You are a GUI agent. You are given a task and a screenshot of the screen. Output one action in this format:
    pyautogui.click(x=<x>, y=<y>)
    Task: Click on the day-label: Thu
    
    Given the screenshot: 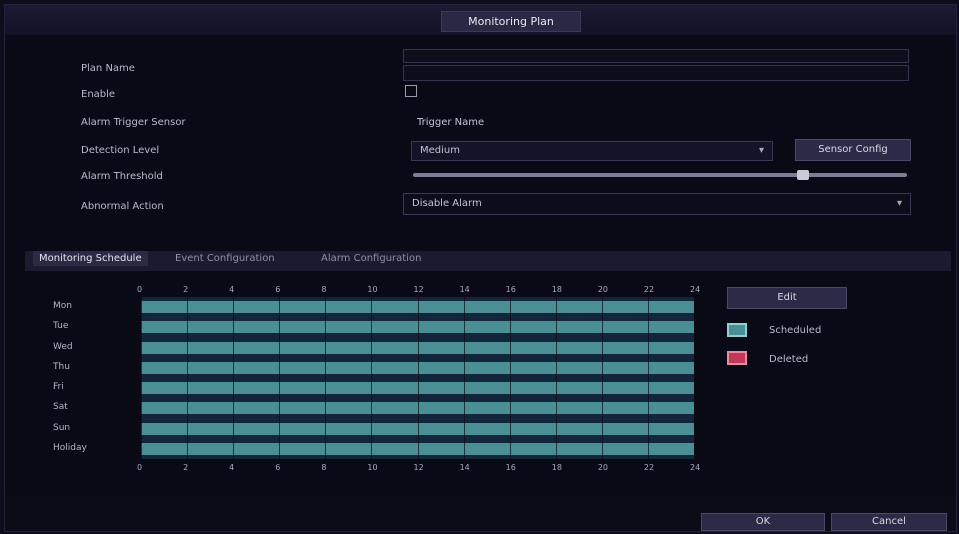 What is the action you would take?
    pyautogui.click(x=61, y=366)
    